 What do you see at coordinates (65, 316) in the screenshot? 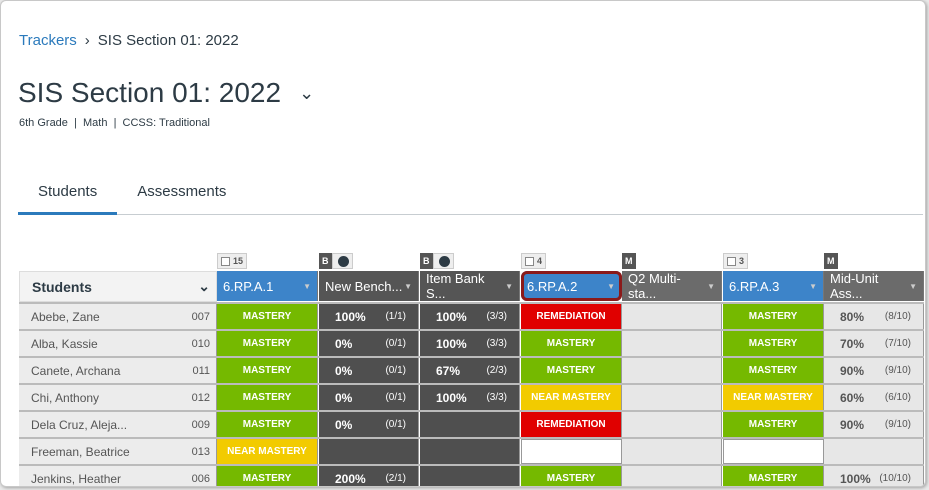
I see `student-name: Abebe, Zane` at bounding box center [65, 316].